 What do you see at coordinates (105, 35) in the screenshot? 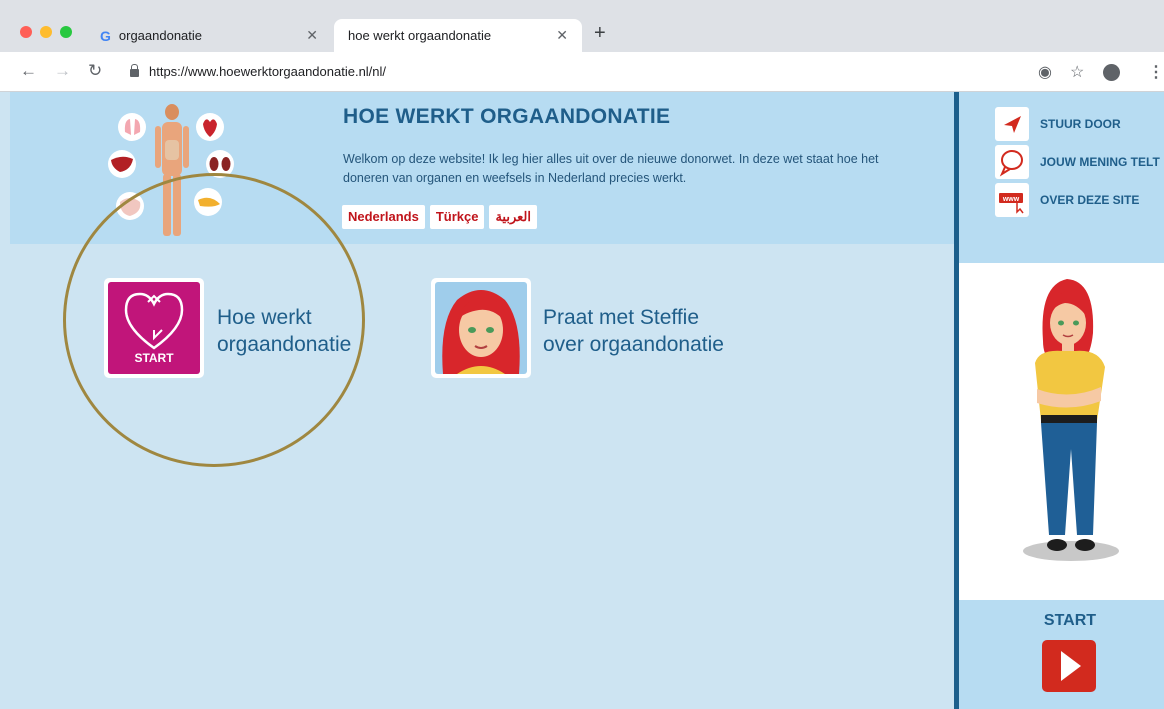
I see `google-g-icon: G` at bounding box center [105, 35].